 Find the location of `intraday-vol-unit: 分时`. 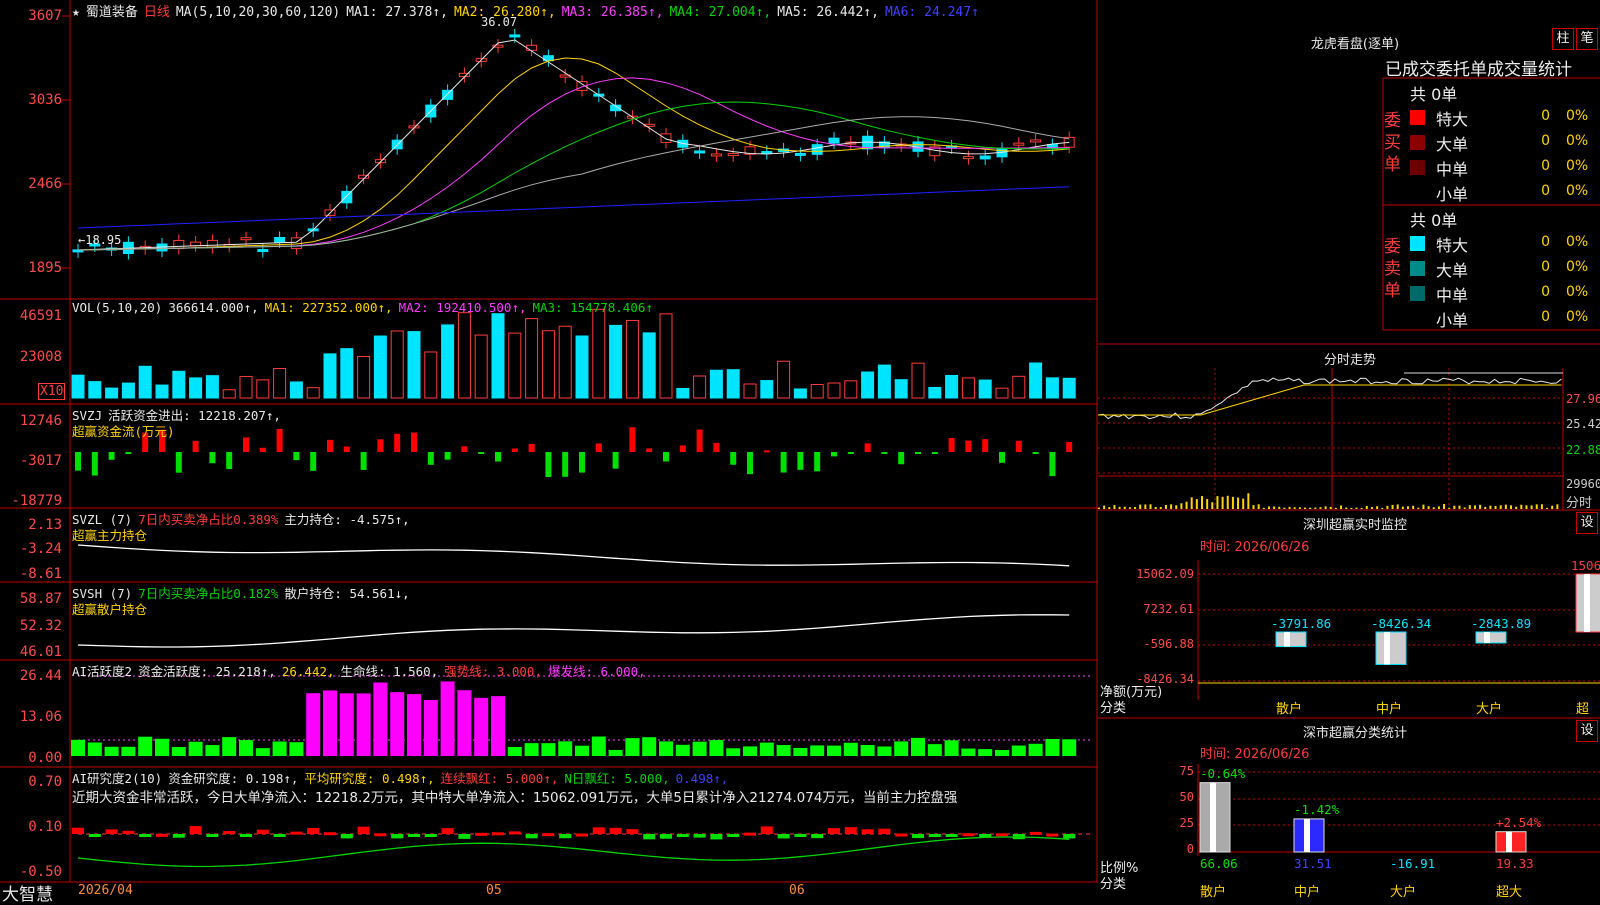

intraday-vol-unit: 分时 is located at coordinates (1579, 503).